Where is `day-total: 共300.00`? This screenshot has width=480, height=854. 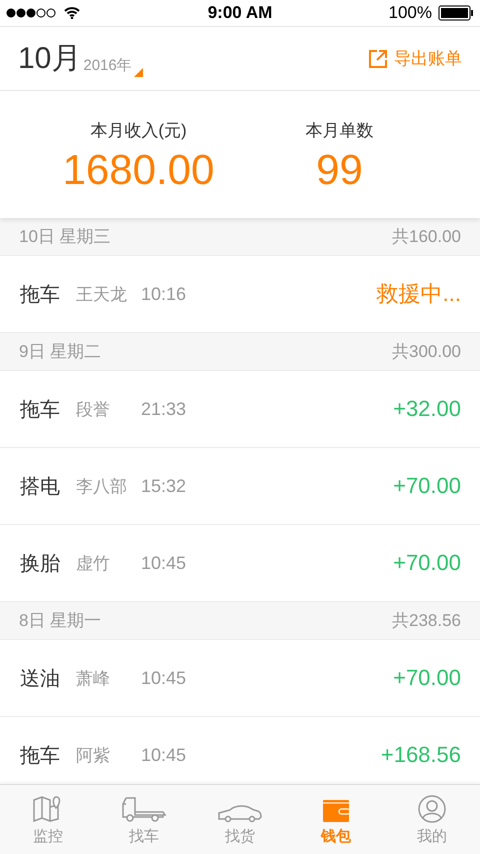
day-total: 共300.00 is located at coordinates (426, 352).